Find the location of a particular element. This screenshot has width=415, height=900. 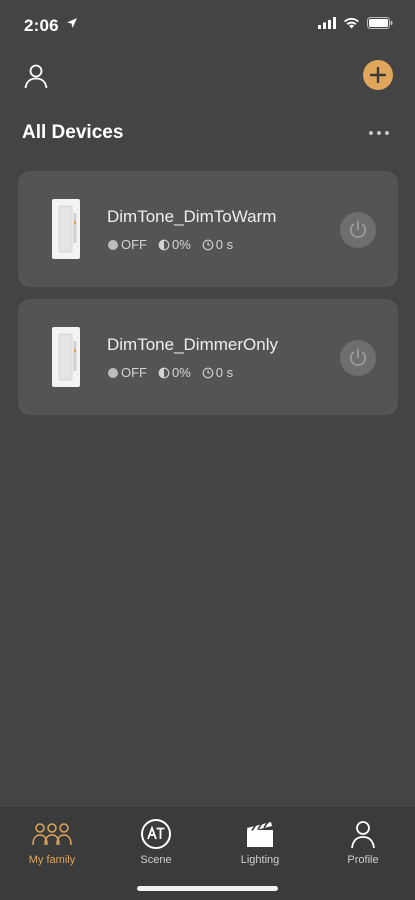

device-card: DimTone_DimToWarm OFF 0% 0 s is located at coordinates (208, 229).